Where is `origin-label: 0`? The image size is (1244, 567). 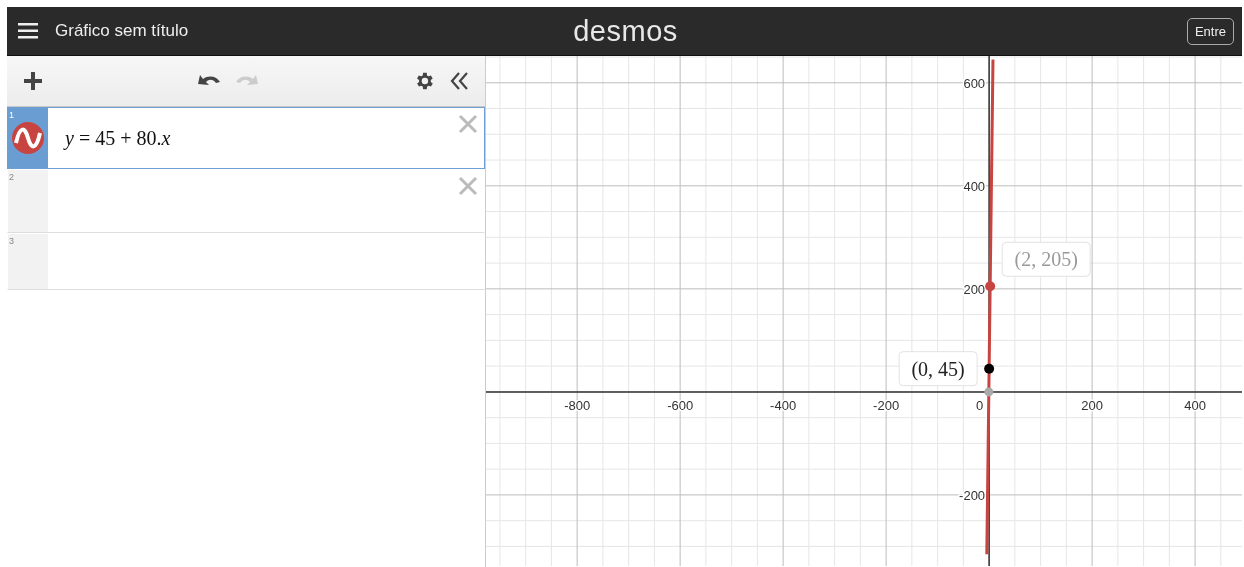
origin-label: 0 is located at coordinates (979, 405).